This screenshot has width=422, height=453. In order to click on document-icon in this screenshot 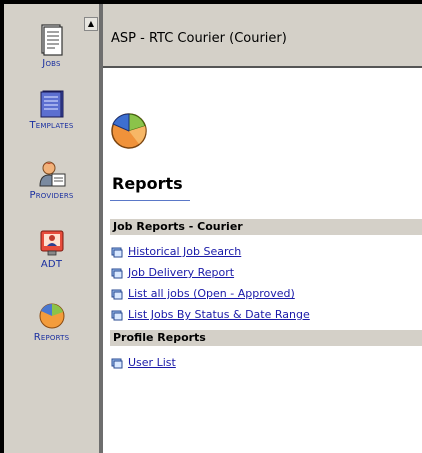, I will do `click(51, 40)`.